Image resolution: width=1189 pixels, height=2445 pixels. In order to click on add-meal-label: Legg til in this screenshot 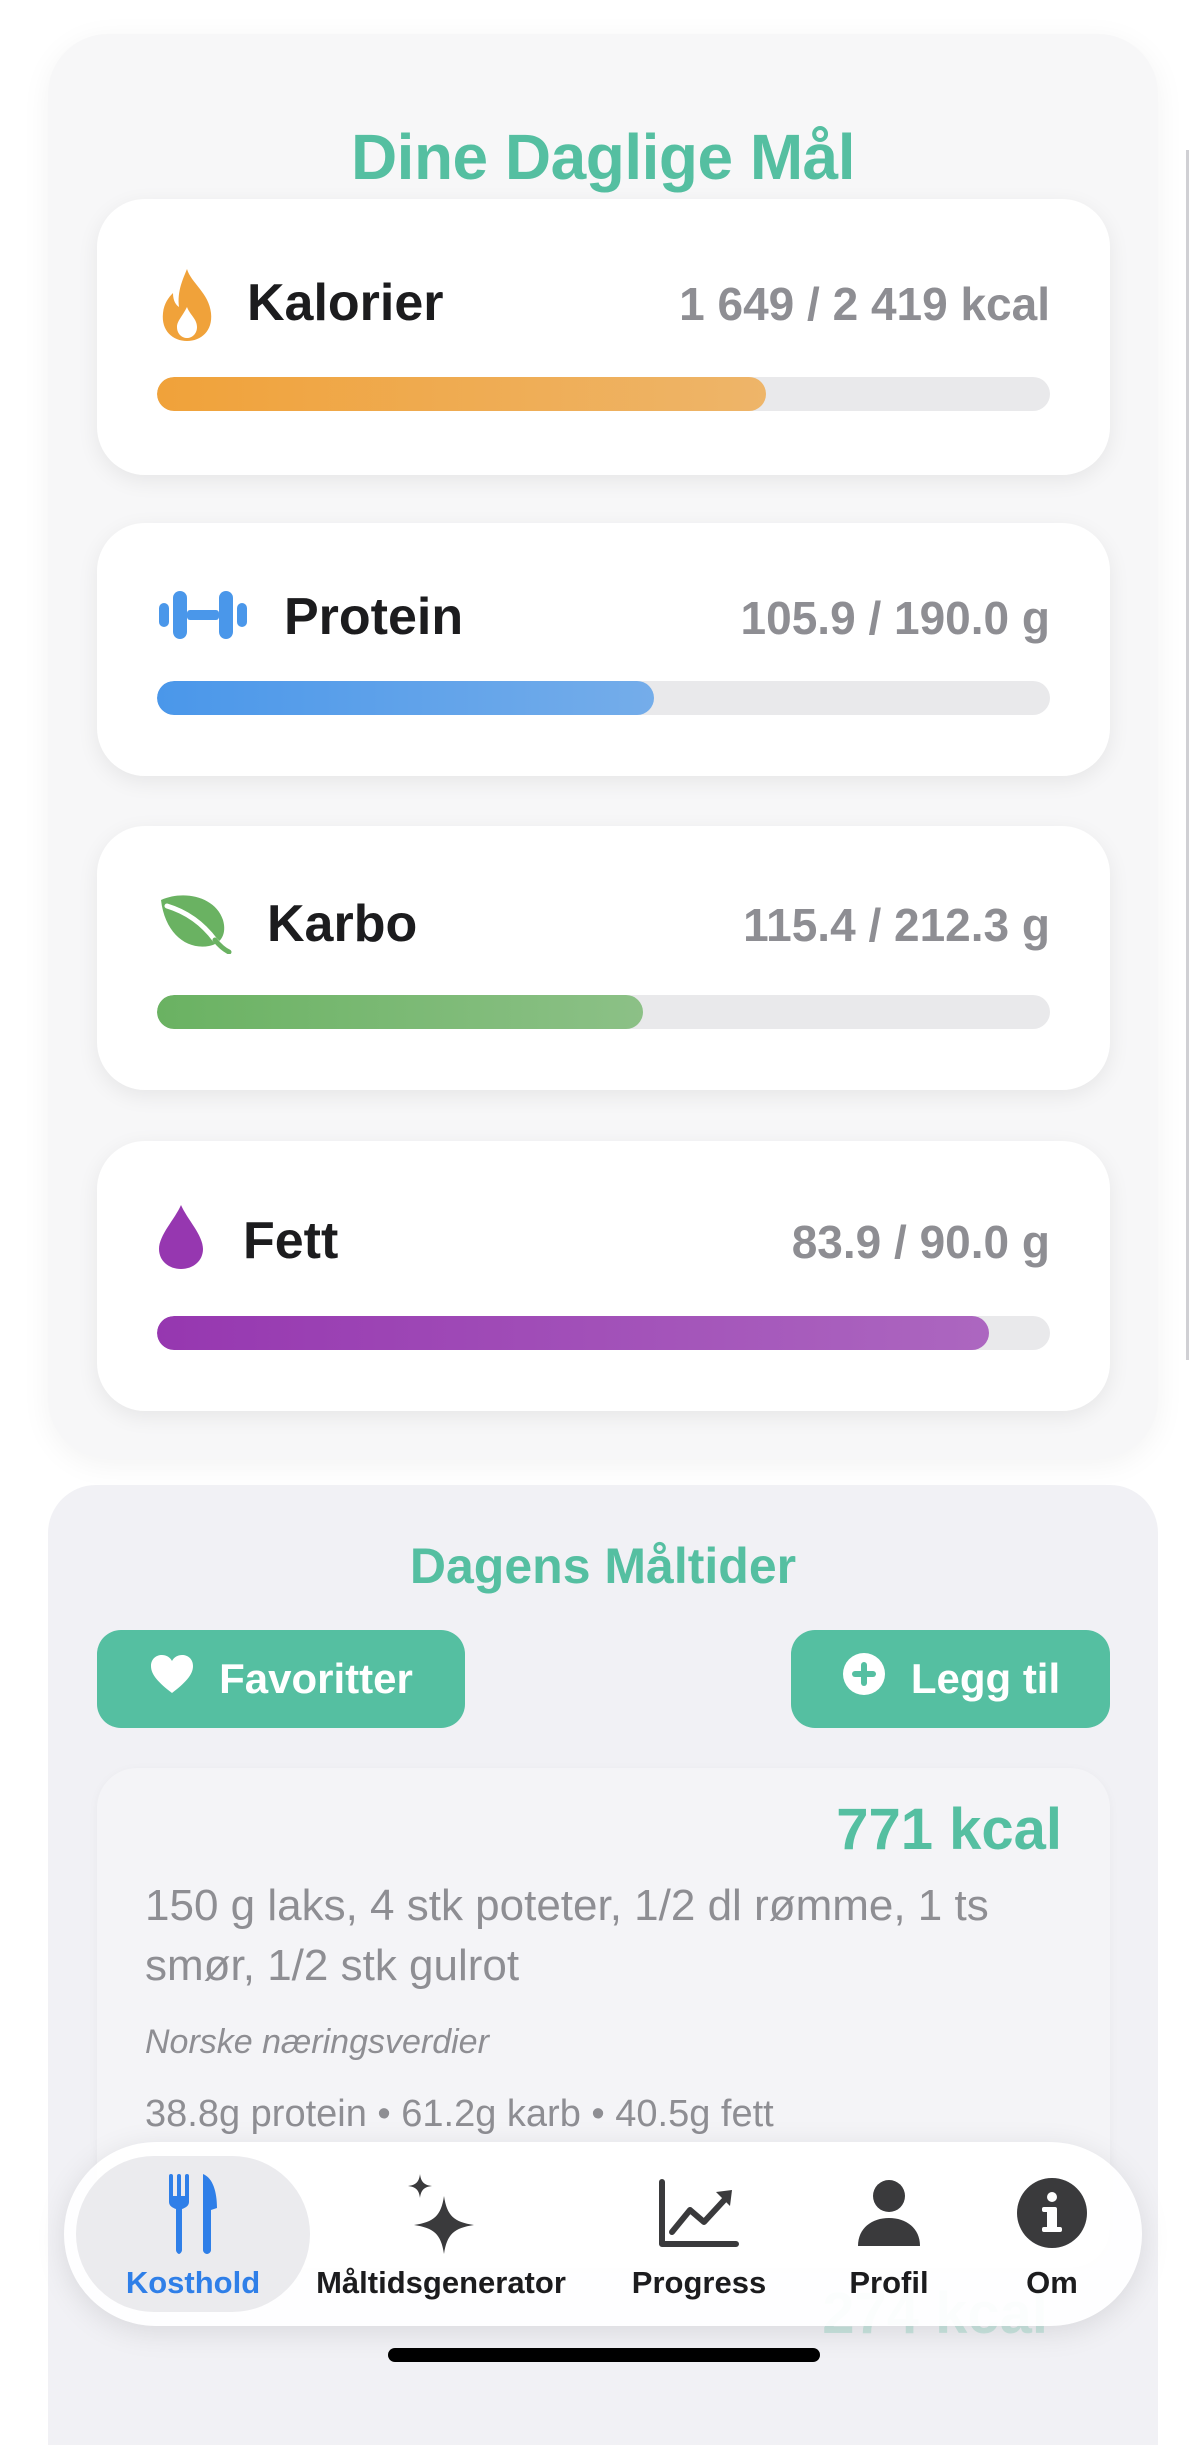, I will do `click(985, 1678)`.